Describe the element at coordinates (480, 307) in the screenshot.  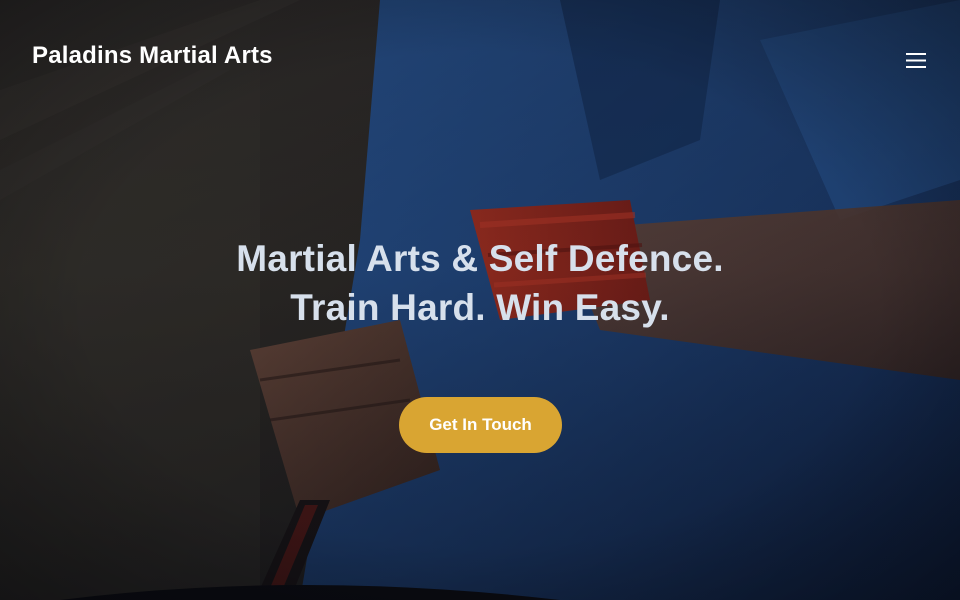
I see `hero-headline-line-2: Train Hard. Win Easy.` at that location.